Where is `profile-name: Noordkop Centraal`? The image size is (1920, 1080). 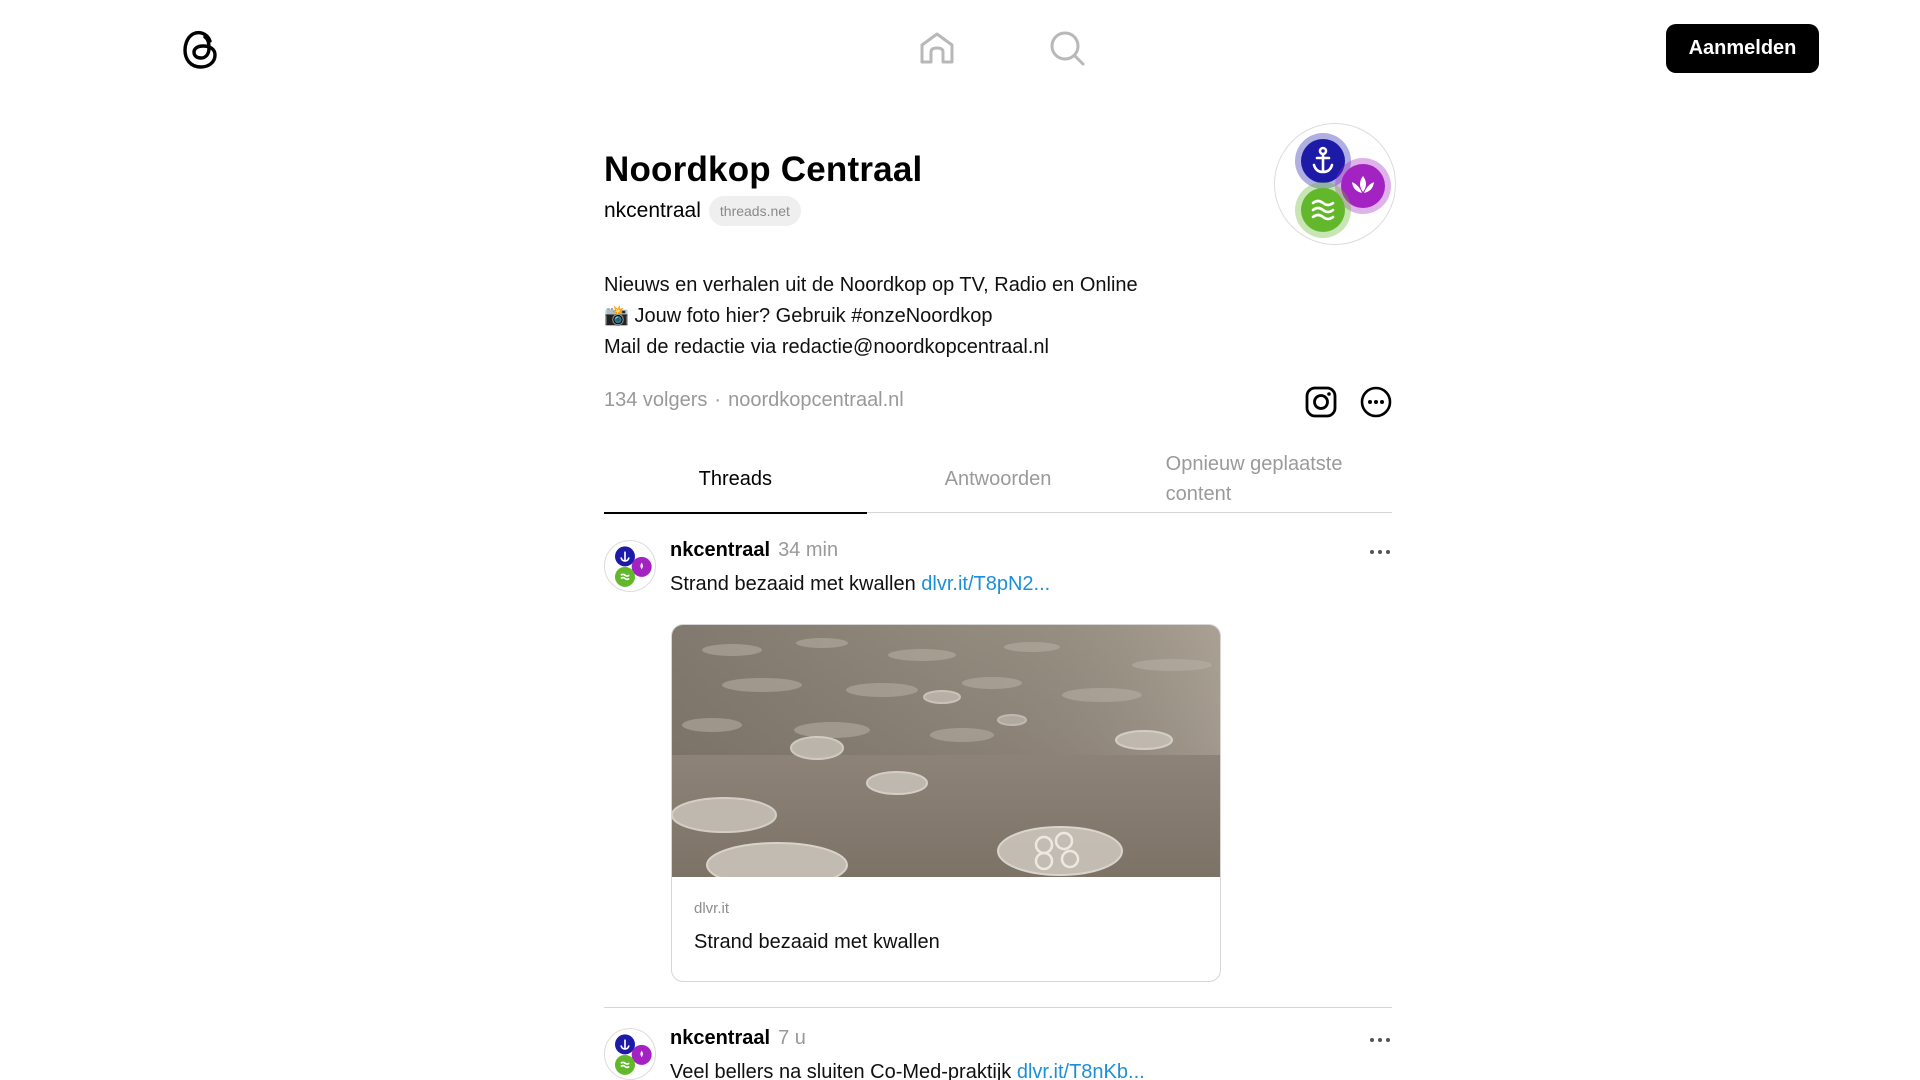
profile-name: Noordkop Centraal is located at coordinates (763, 169).